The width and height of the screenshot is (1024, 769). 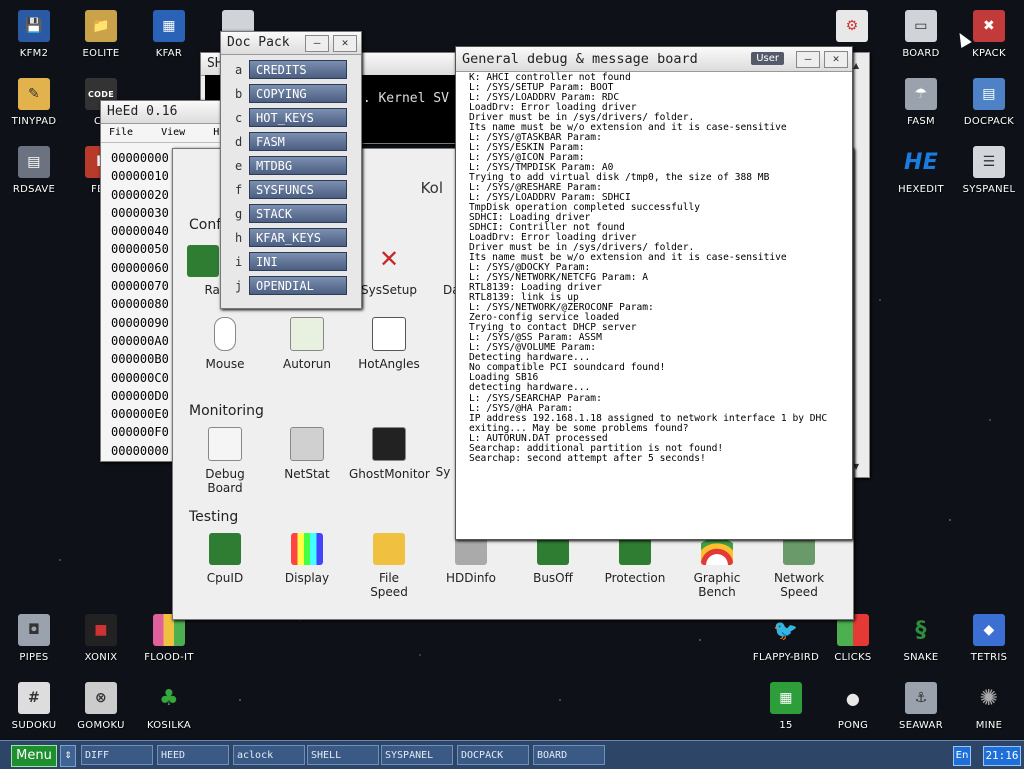 I want to click on desktop-icon-fasm: ☂ FASM, so click(x=921, y=102).